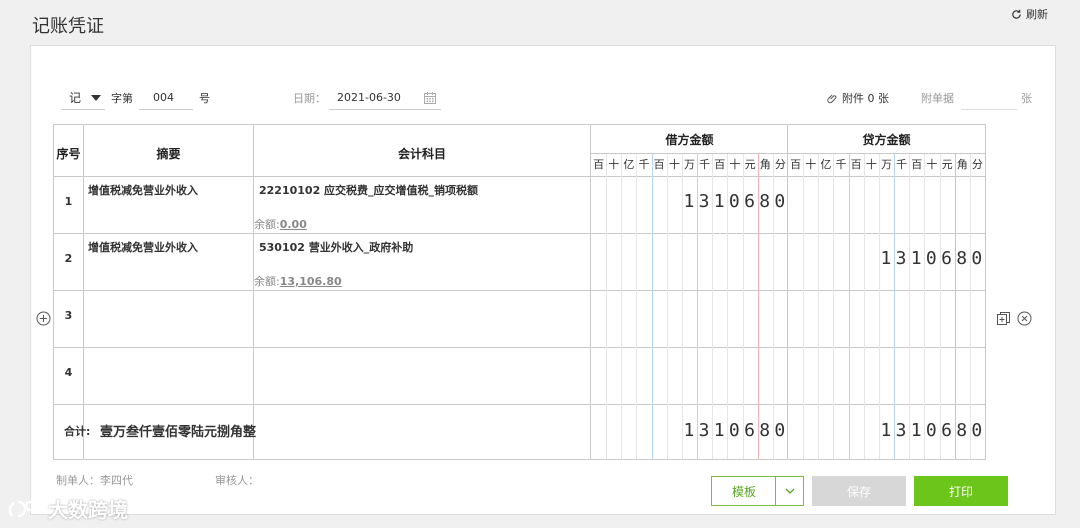 This screenshot has height=528, width=1080. Describe the element at coordinates (166, 98) in the screenshot. I see `voucher-number-input: 004` at that location.